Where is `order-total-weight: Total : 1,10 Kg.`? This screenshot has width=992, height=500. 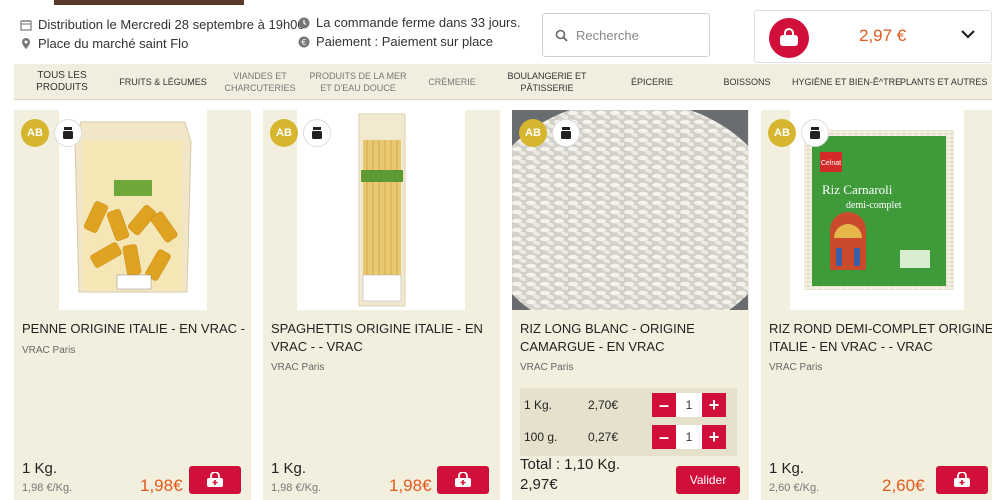 order-total-weight: Total : 1,10 Kg. is located at coordinates (570, 464).